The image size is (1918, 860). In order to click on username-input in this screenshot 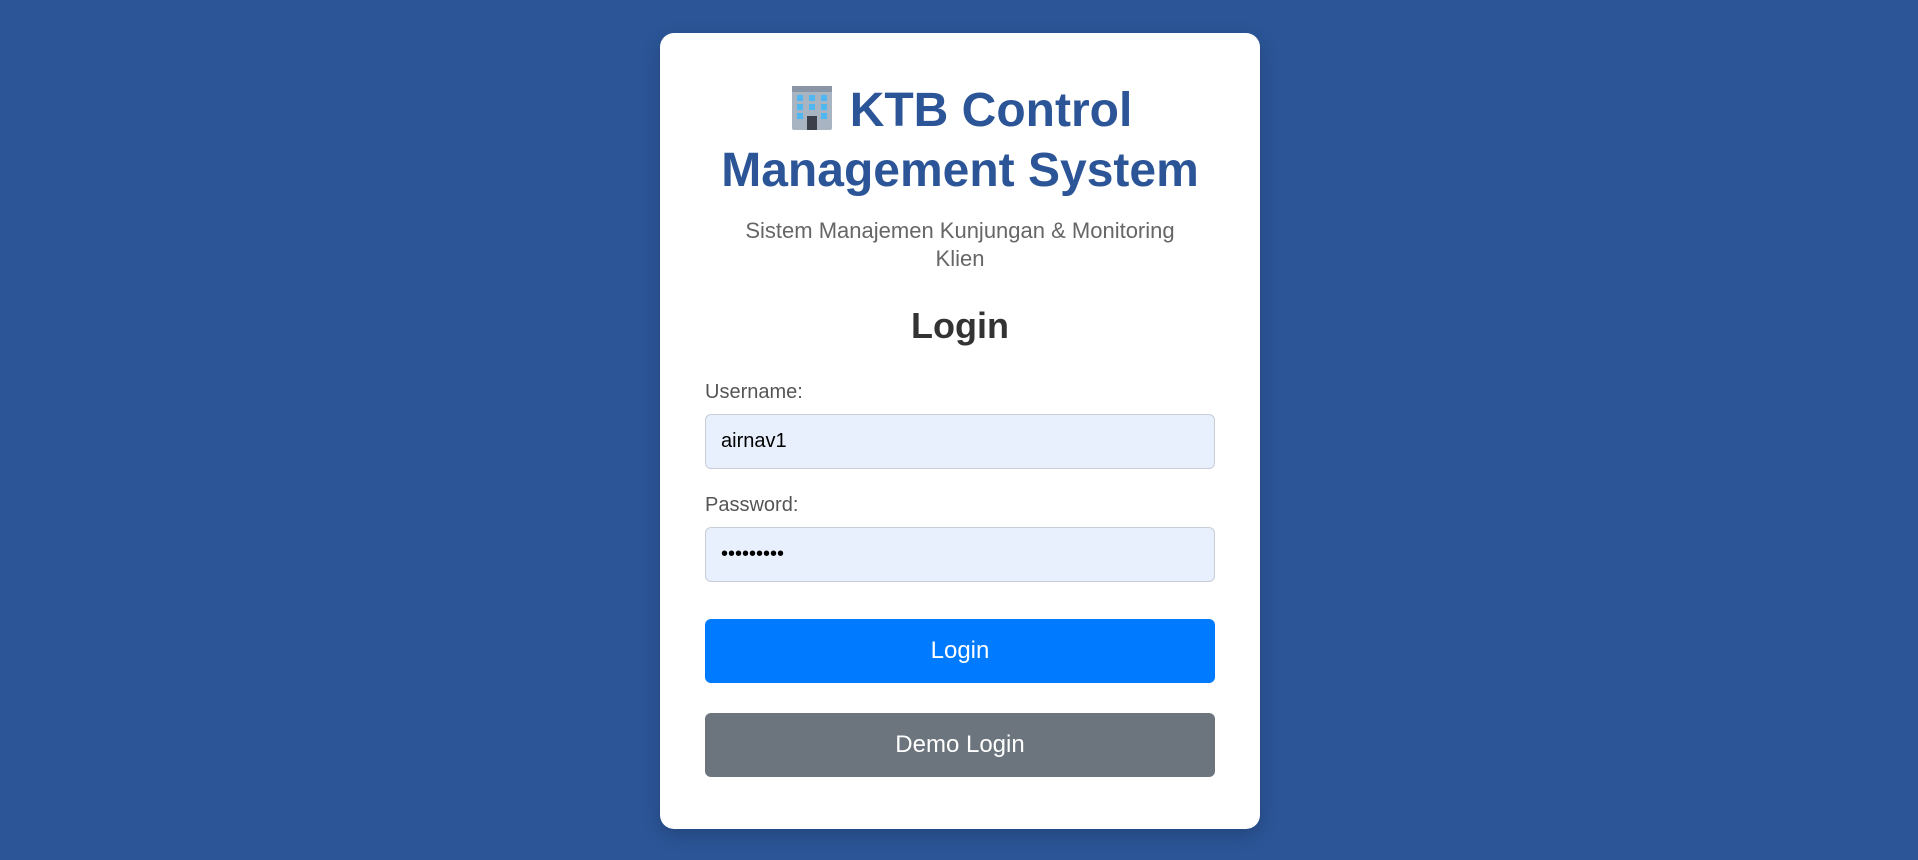, I will do `click(960, 441)`.